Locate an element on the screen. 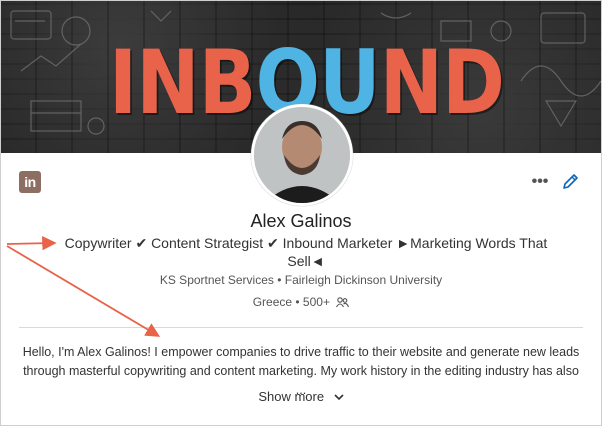 Image resolution: width=602 pixels, height=426 pixels. more-options-icon: ••• is located at coordinates (540, 182).